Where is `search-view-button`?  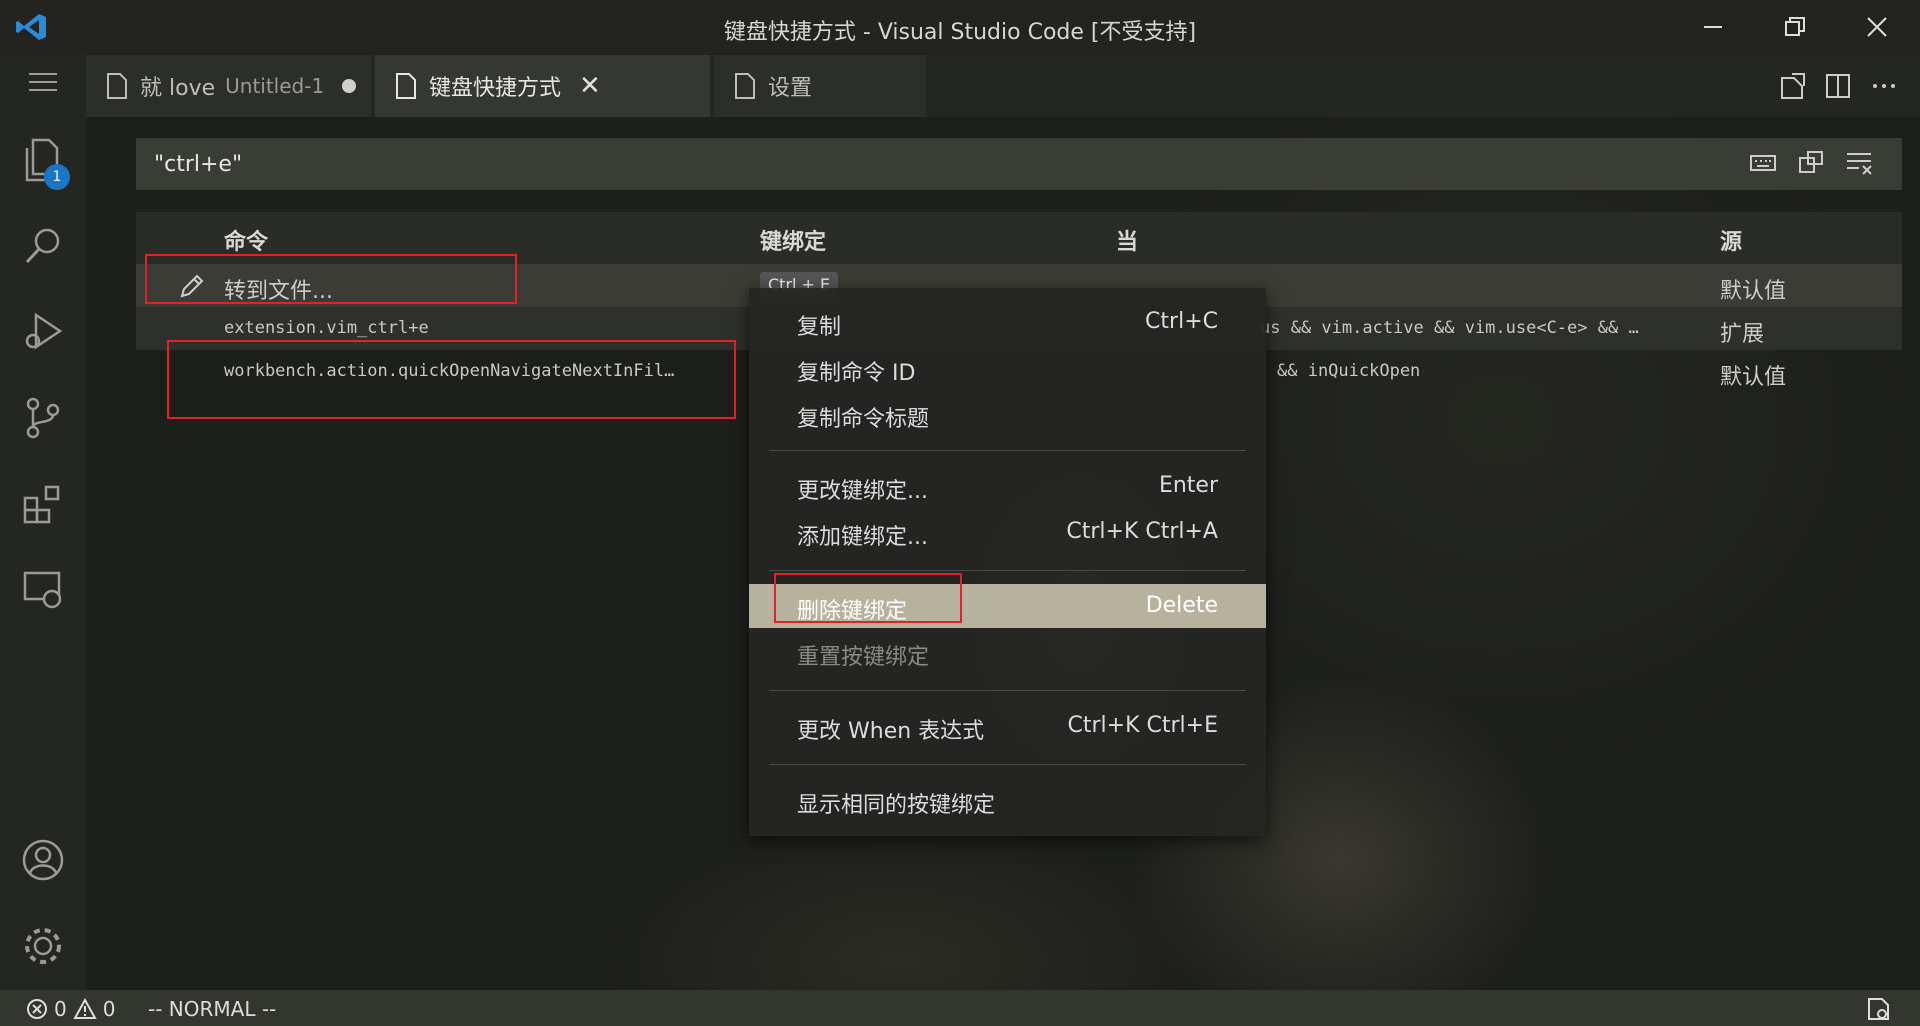 search-view-button is located at coordinates (43, 246).